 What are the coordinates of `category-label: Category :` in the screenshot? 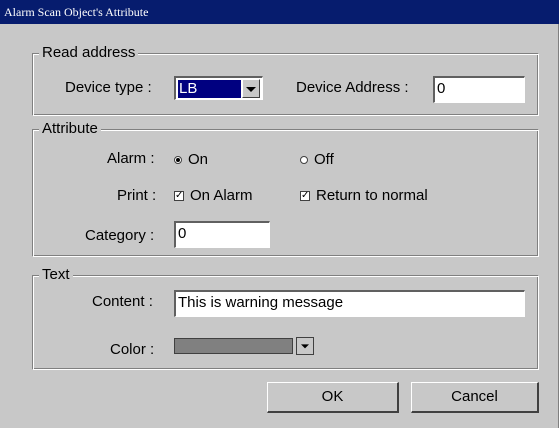 It's located at (120, 235).